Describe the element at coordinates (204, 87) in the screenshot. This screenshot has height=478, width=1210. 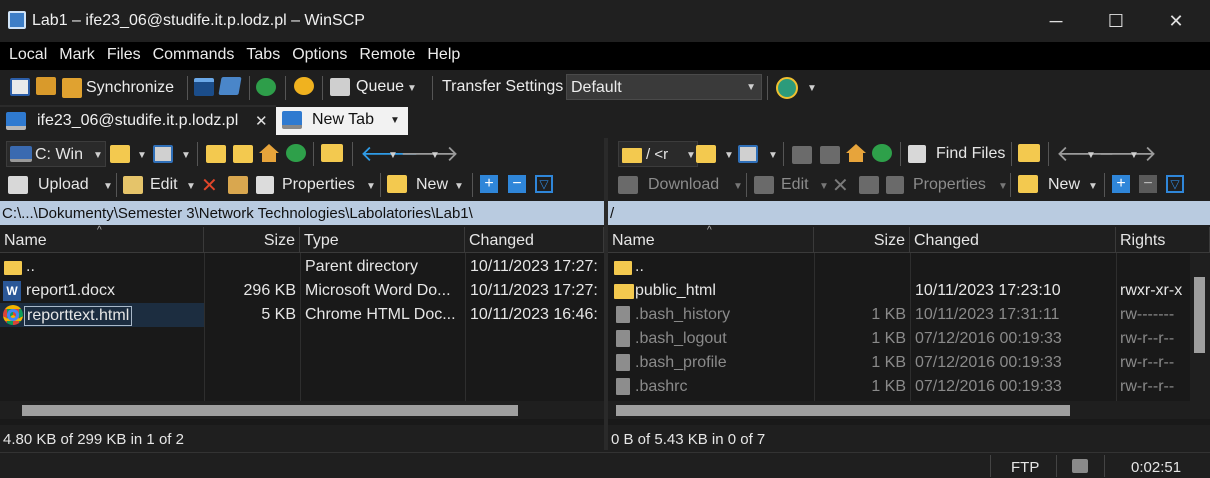
I see `console-icon` at that location.